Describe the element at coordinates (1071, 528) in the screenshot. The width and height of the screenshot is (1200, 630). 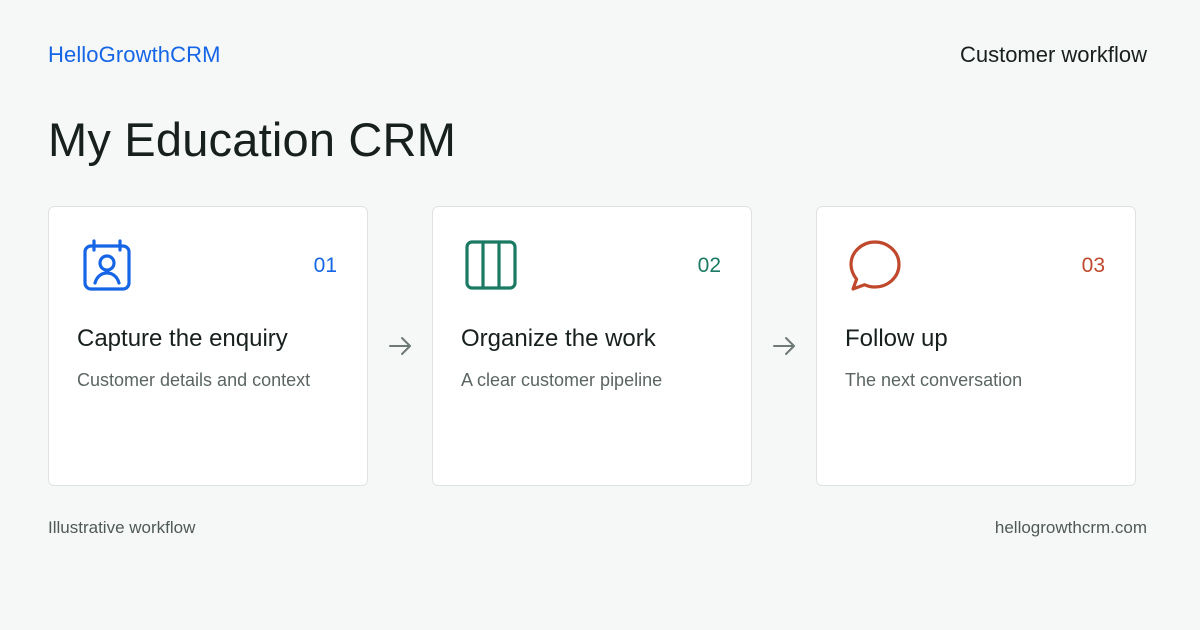
I see `footer-website-link: hellogrowthcrm.com` at that location.